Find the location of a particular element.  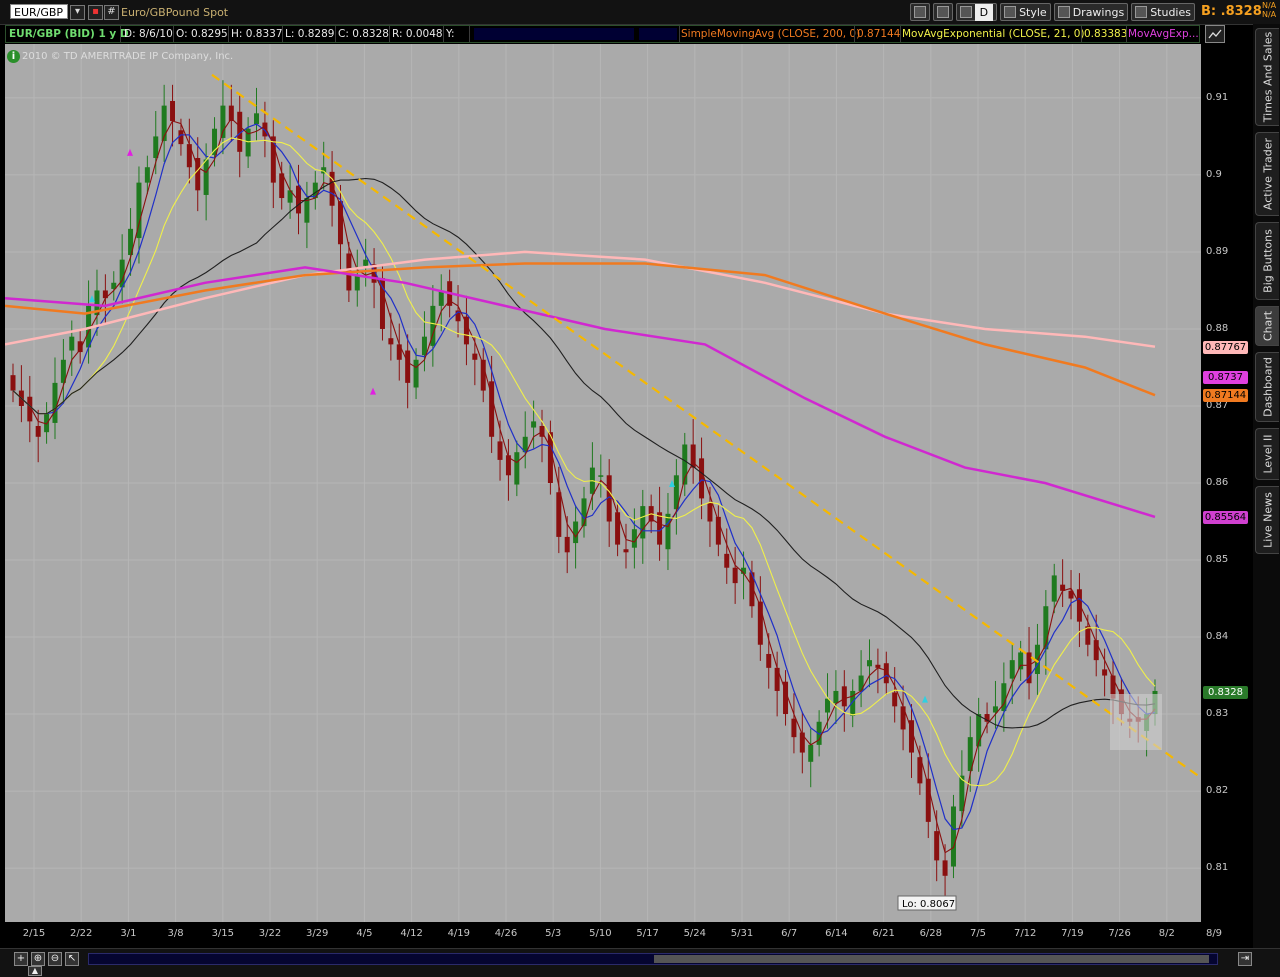

crosshair-icon: + is located at coordinates (21, 959).